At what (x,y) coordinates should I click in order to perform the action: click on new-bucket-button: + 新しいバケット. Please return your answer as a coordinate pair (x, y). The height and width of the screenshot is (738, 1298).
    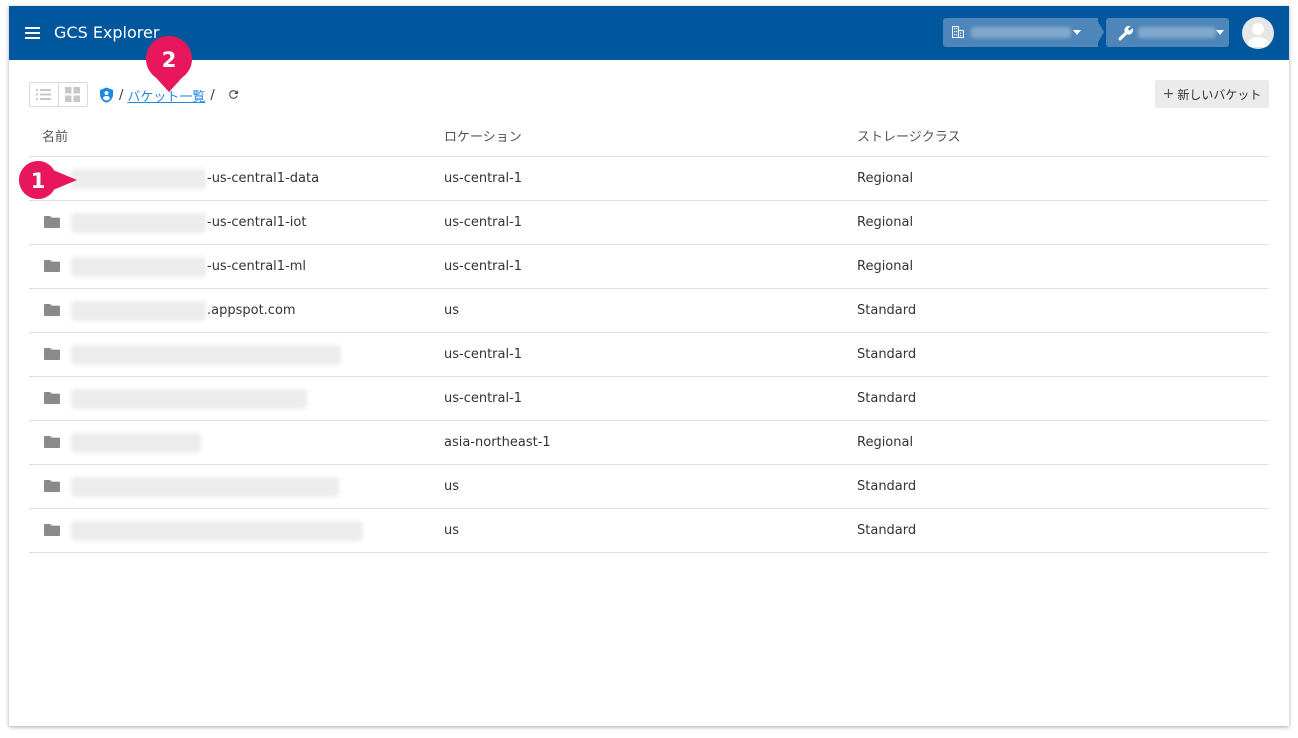
    Looking at the image, I should click on (1212, 94).